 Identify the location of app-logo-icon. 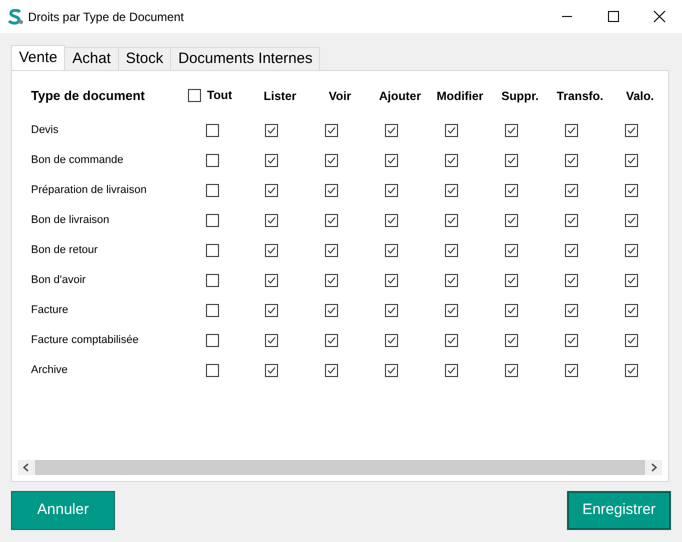
(15, 16).